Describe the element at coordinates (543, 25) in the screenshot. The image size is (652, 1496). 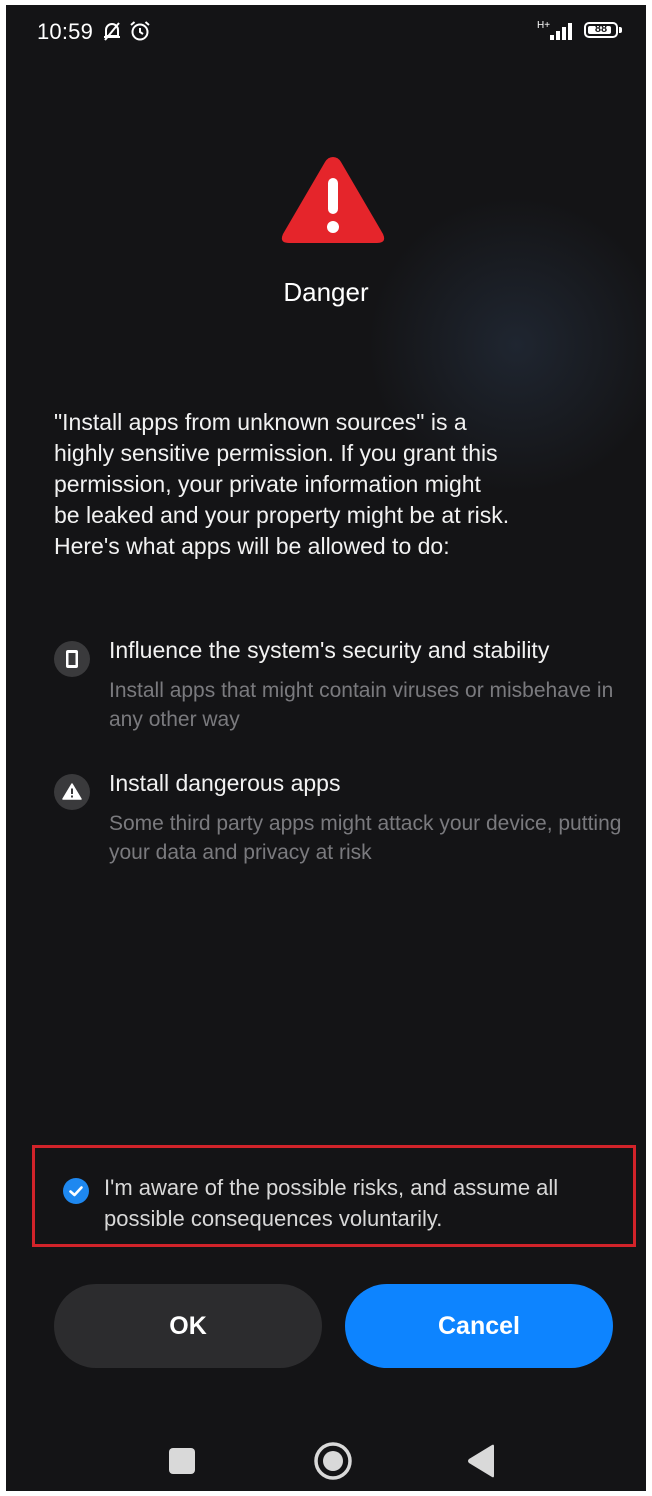
I see `network-type: H+` at that location.